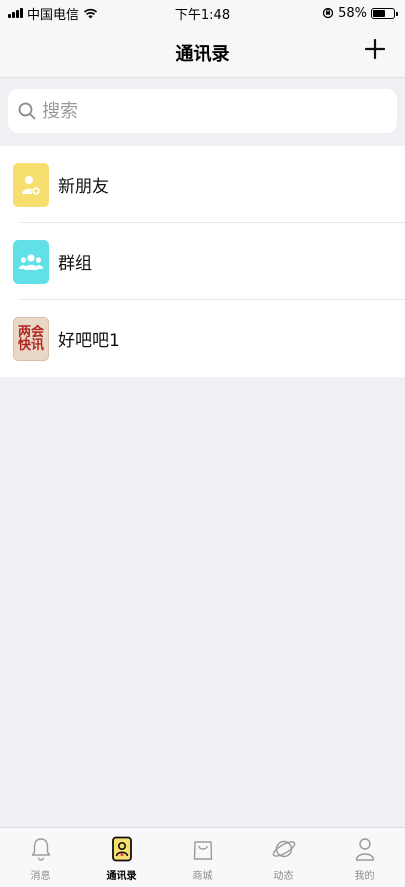 This screenshot has width=405, height=887. I want to click on tab-label: 商城, so click(202, 876).